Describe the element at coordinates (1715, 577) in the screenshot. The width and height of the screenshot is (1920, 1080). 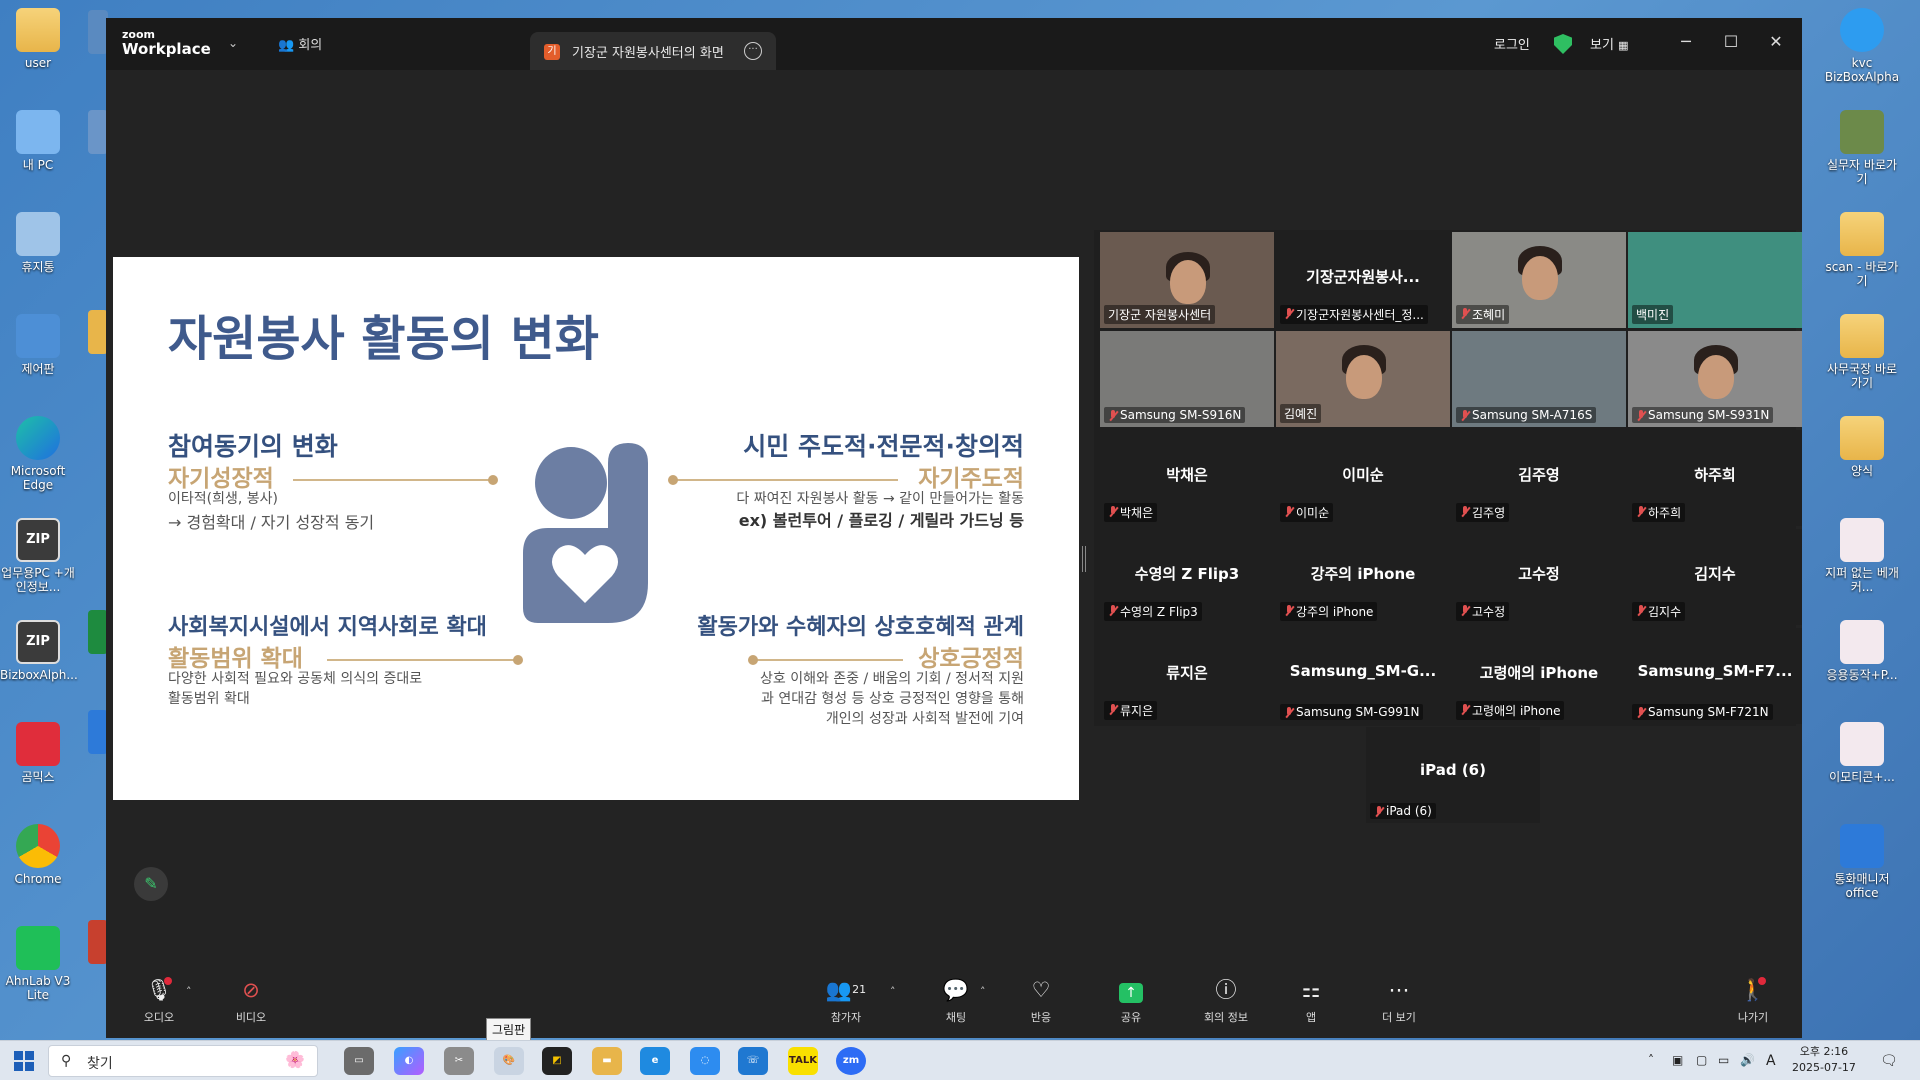
I see `participant-tile: 김지수 김지수` at that location.